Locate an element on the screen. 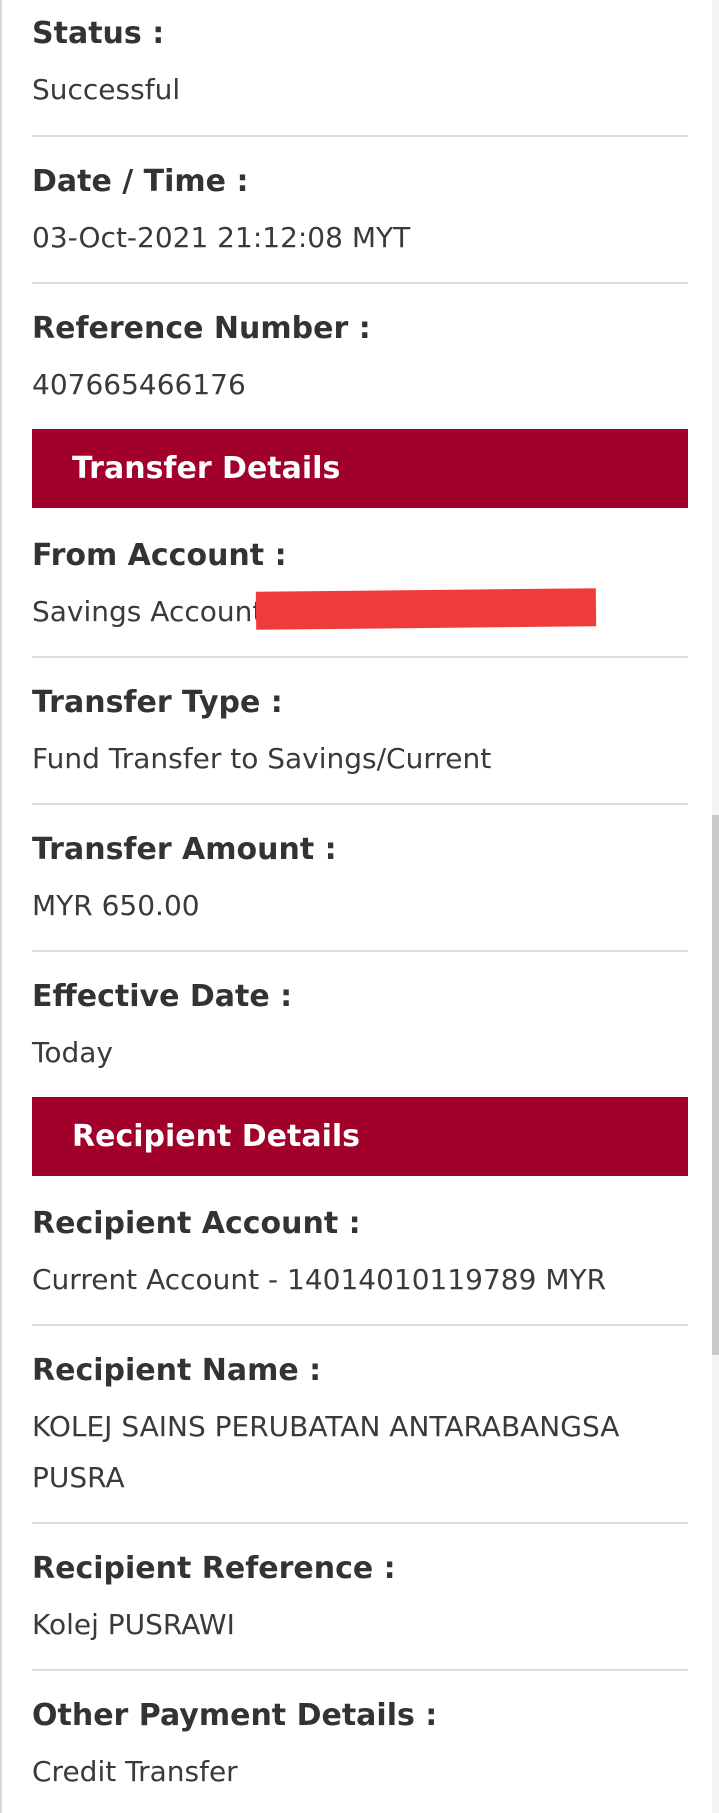 The image size is (719, 1813). account-number-redaction is located at coordinates (426, 609).